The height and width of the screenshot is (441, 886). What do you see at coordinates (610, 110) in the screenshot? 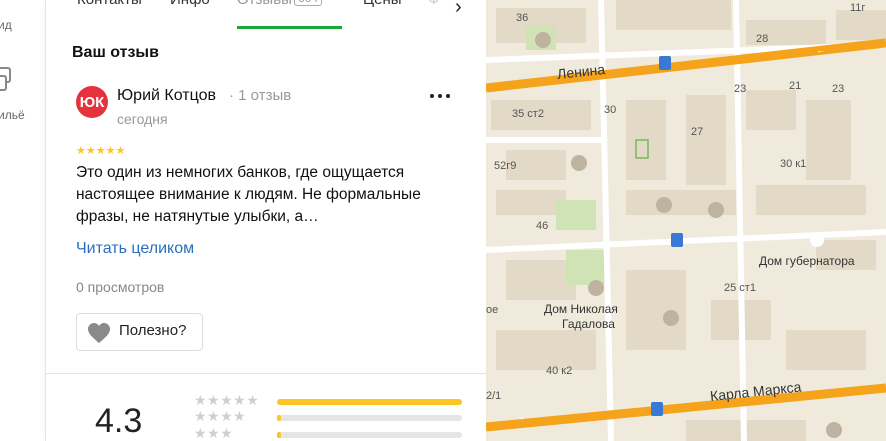
I see `house-number: 30` at bounding box center [610, 110].